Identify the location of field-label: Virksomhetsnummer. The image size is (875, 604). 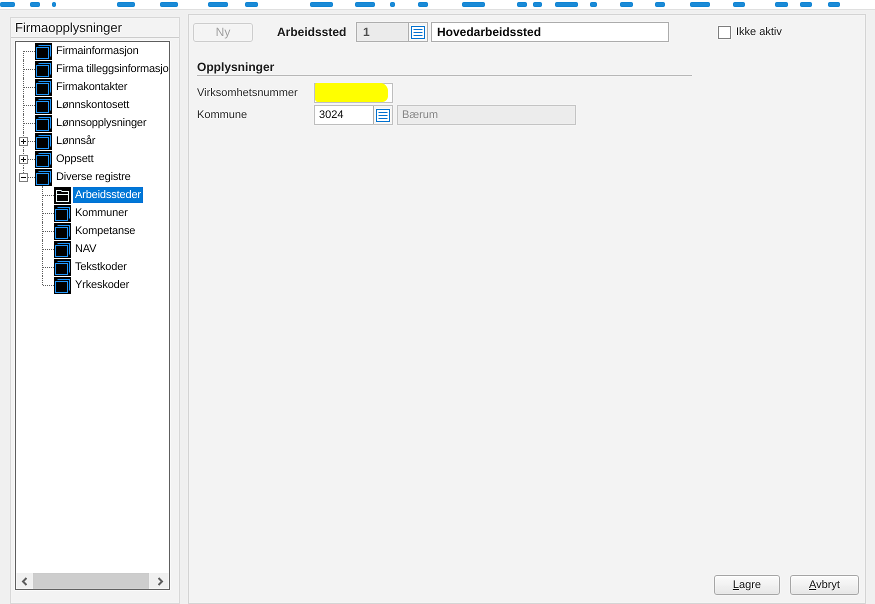
(248, 93).